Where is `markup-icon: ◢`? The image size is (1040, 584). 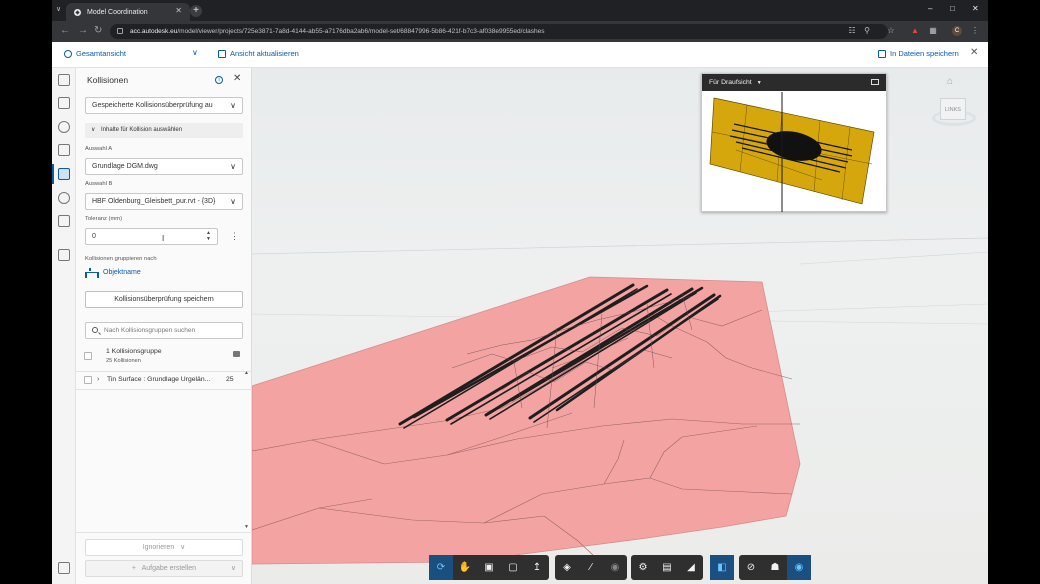 markup-icon: ◢ is located at coordinates (691, 567).